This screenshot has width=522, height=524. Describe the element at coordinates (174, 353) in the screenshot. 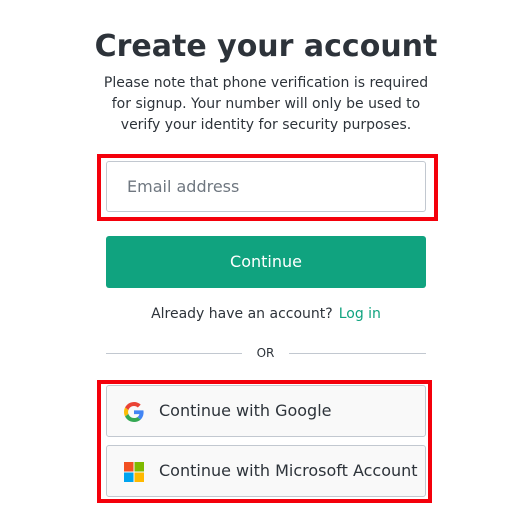

I see `divider-line-left` at that location.